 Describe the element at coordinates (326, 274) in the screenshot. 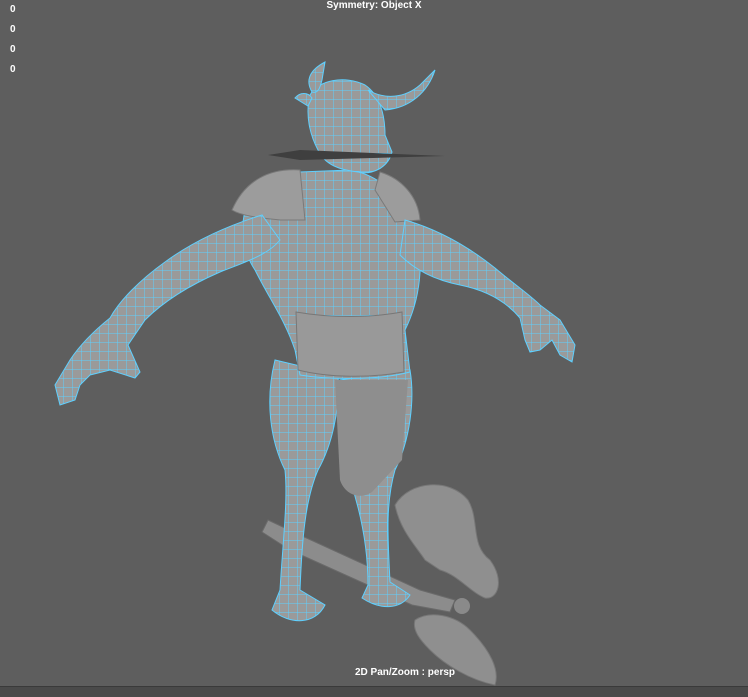

I see `torso-mesh` at that location.